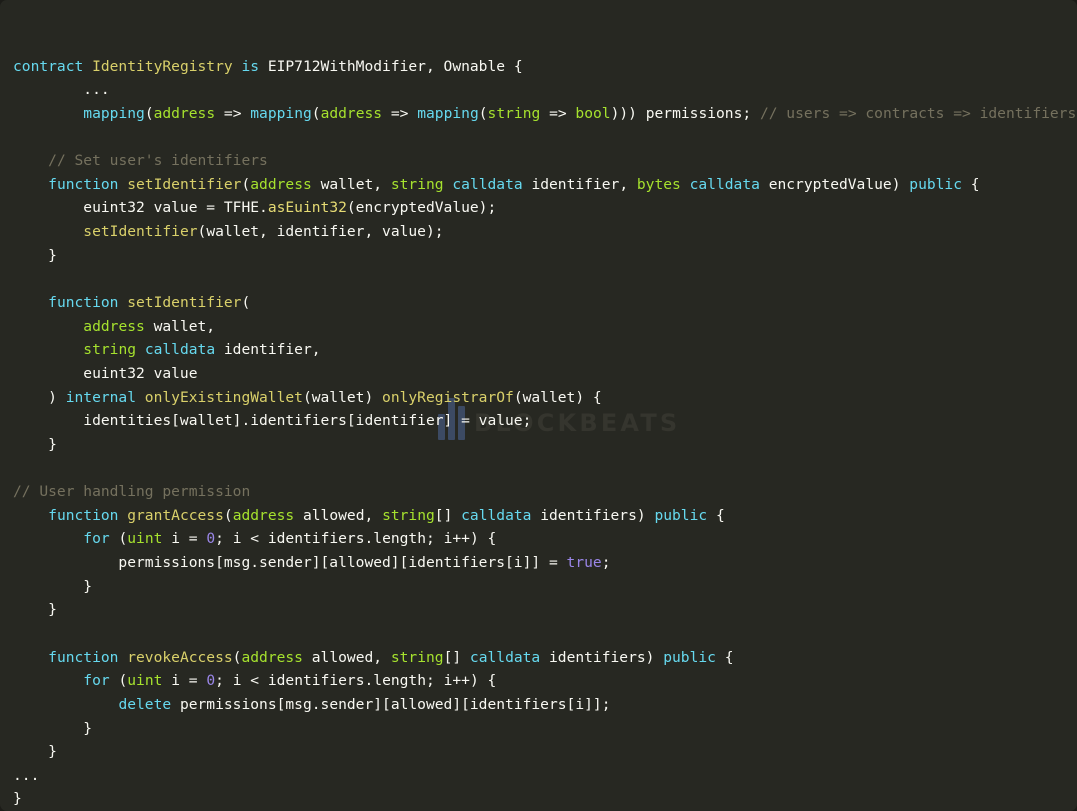 This screenshot has height=811, width=1077. What do you see at coordinates (557, 397) in the screenshot?
I see `code-token-pln: (wallet) {` at bounding box center [557, 397].